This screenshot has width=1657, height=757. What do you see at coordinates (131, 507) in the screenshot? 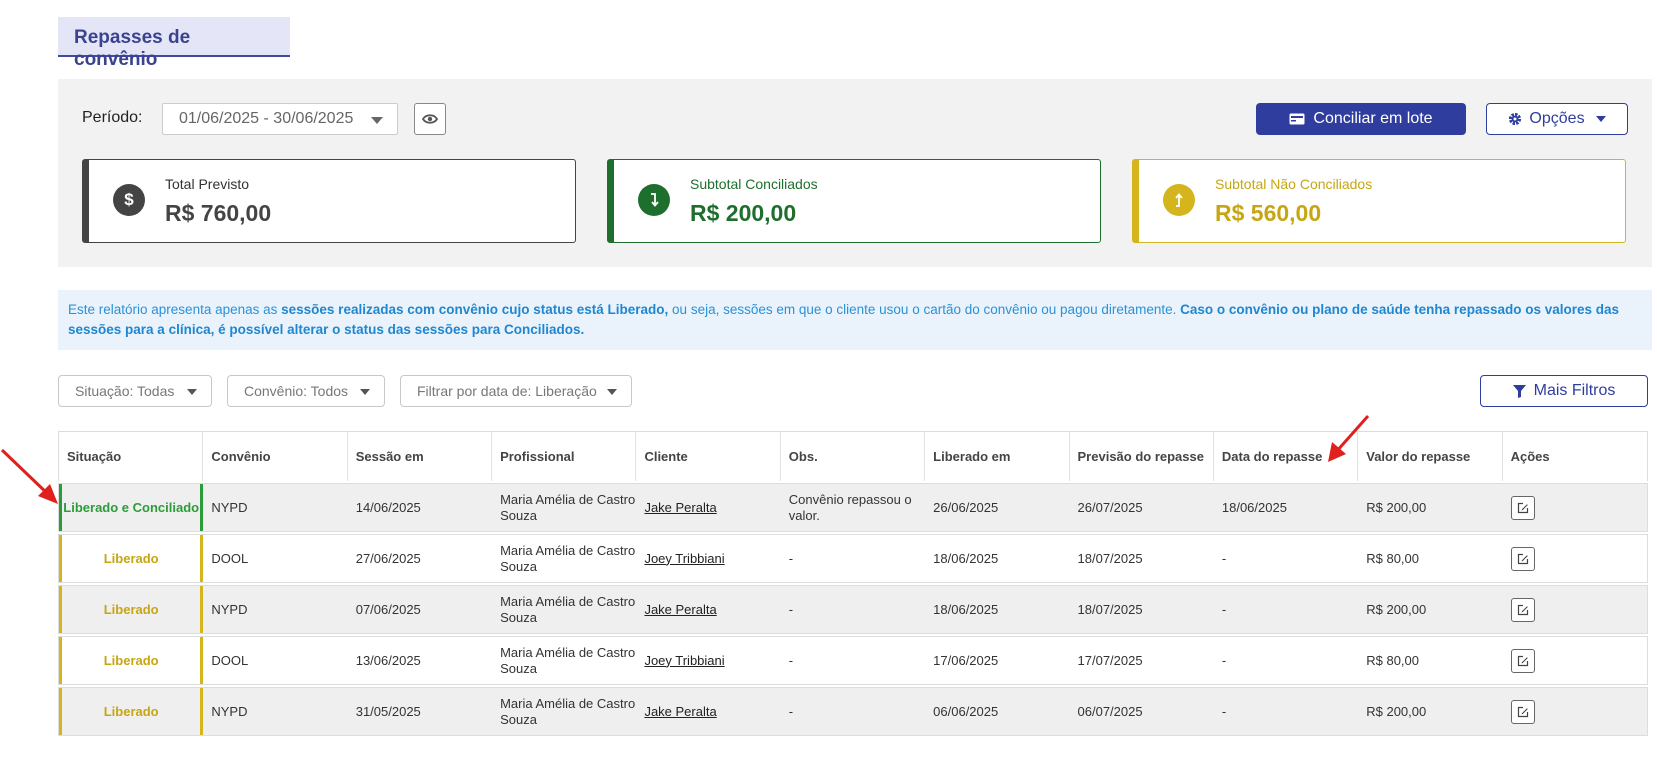
I see `status-badge: Liberado e Conciliado` at bounding box center [131, 507].